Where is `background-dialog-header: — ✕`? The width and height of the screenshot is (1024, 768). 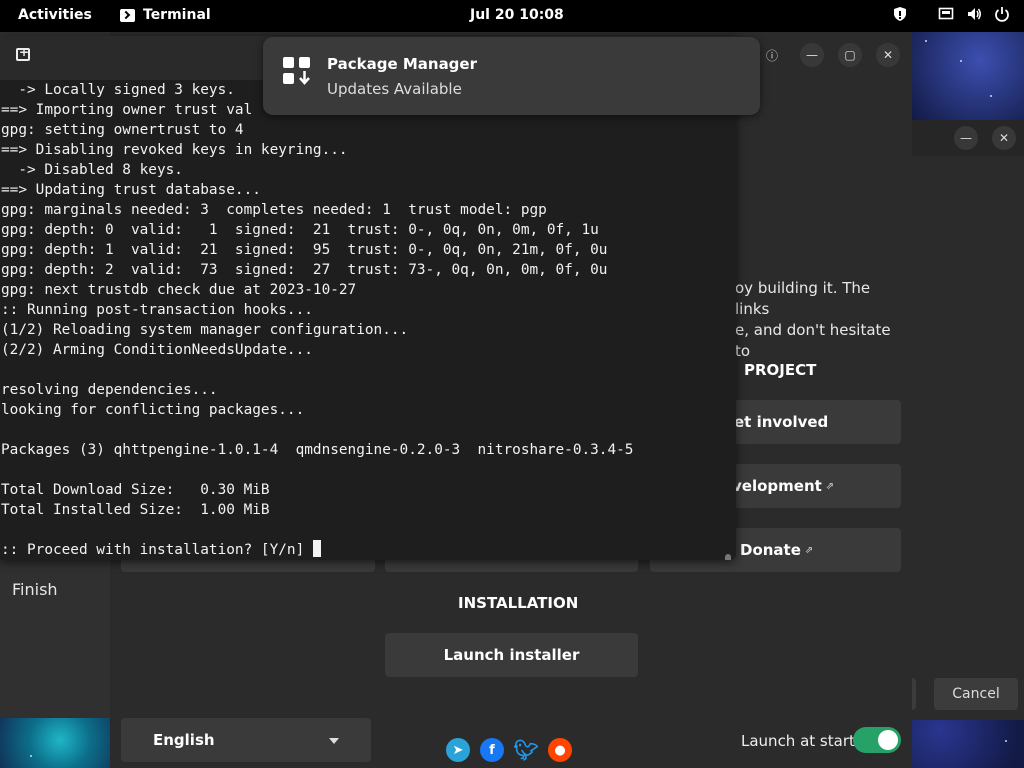 background-dialog-header: — ✕ is located at coordinates (968, 138).